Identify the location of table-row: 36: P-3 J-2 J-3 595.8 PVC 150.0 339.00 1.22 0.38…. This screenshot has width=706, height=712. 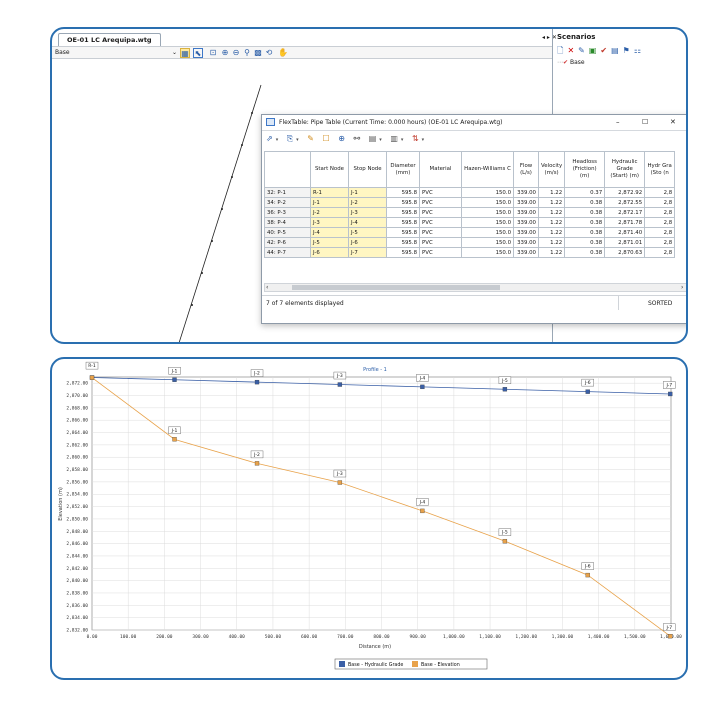
(470, 212).